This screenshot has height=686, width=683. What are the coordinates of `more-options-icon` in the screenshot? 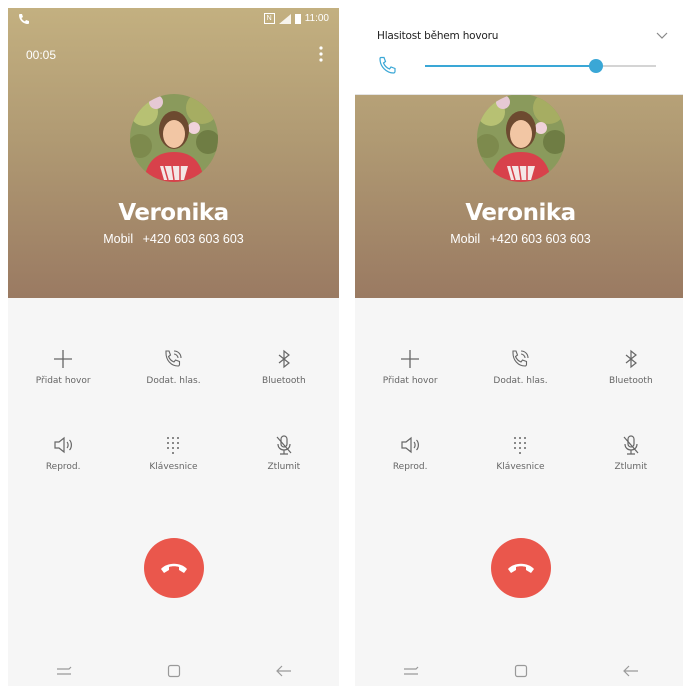 It's located at (321, 54).